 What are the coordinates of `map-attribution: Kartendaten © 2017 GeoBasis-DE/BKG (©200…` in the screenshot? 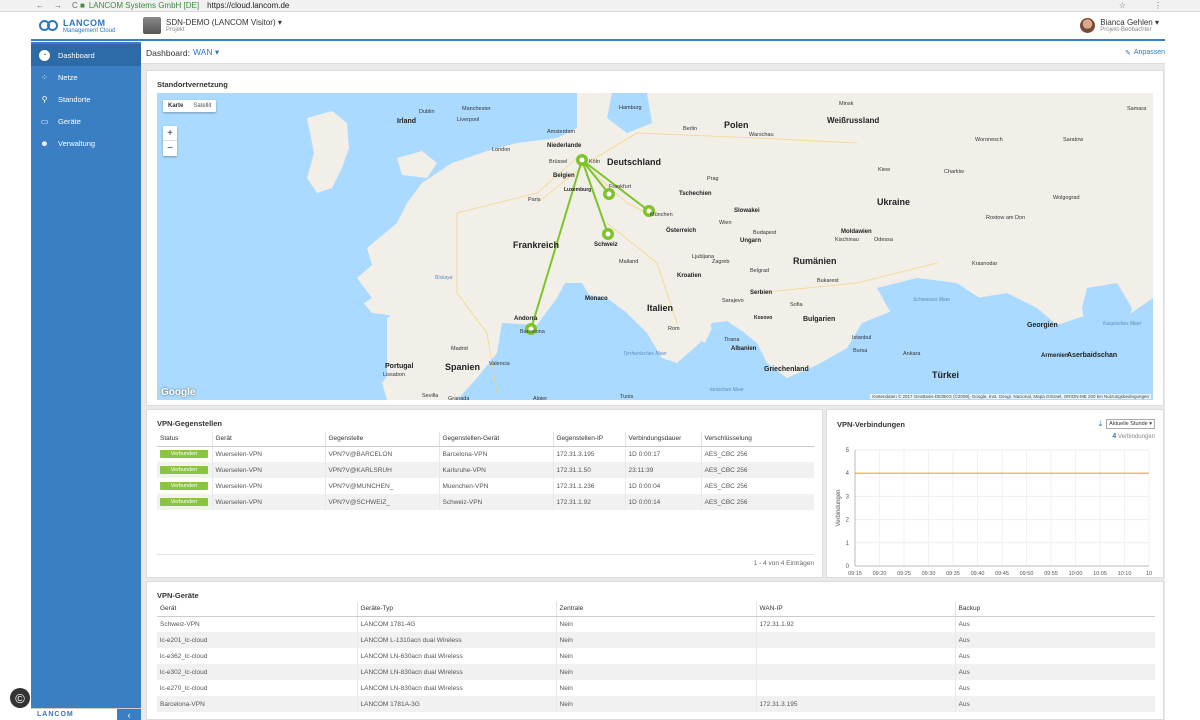 It's located at (1010, 396).